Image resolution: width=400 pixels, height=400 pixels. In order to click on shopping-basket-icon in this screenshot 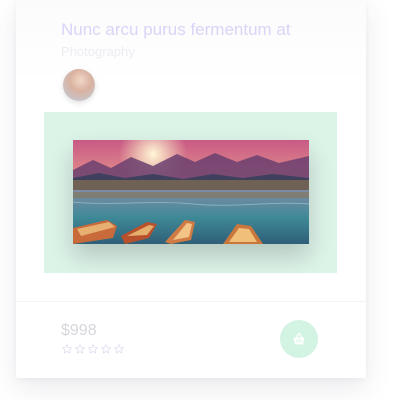, I will do `click(299, 339)`.